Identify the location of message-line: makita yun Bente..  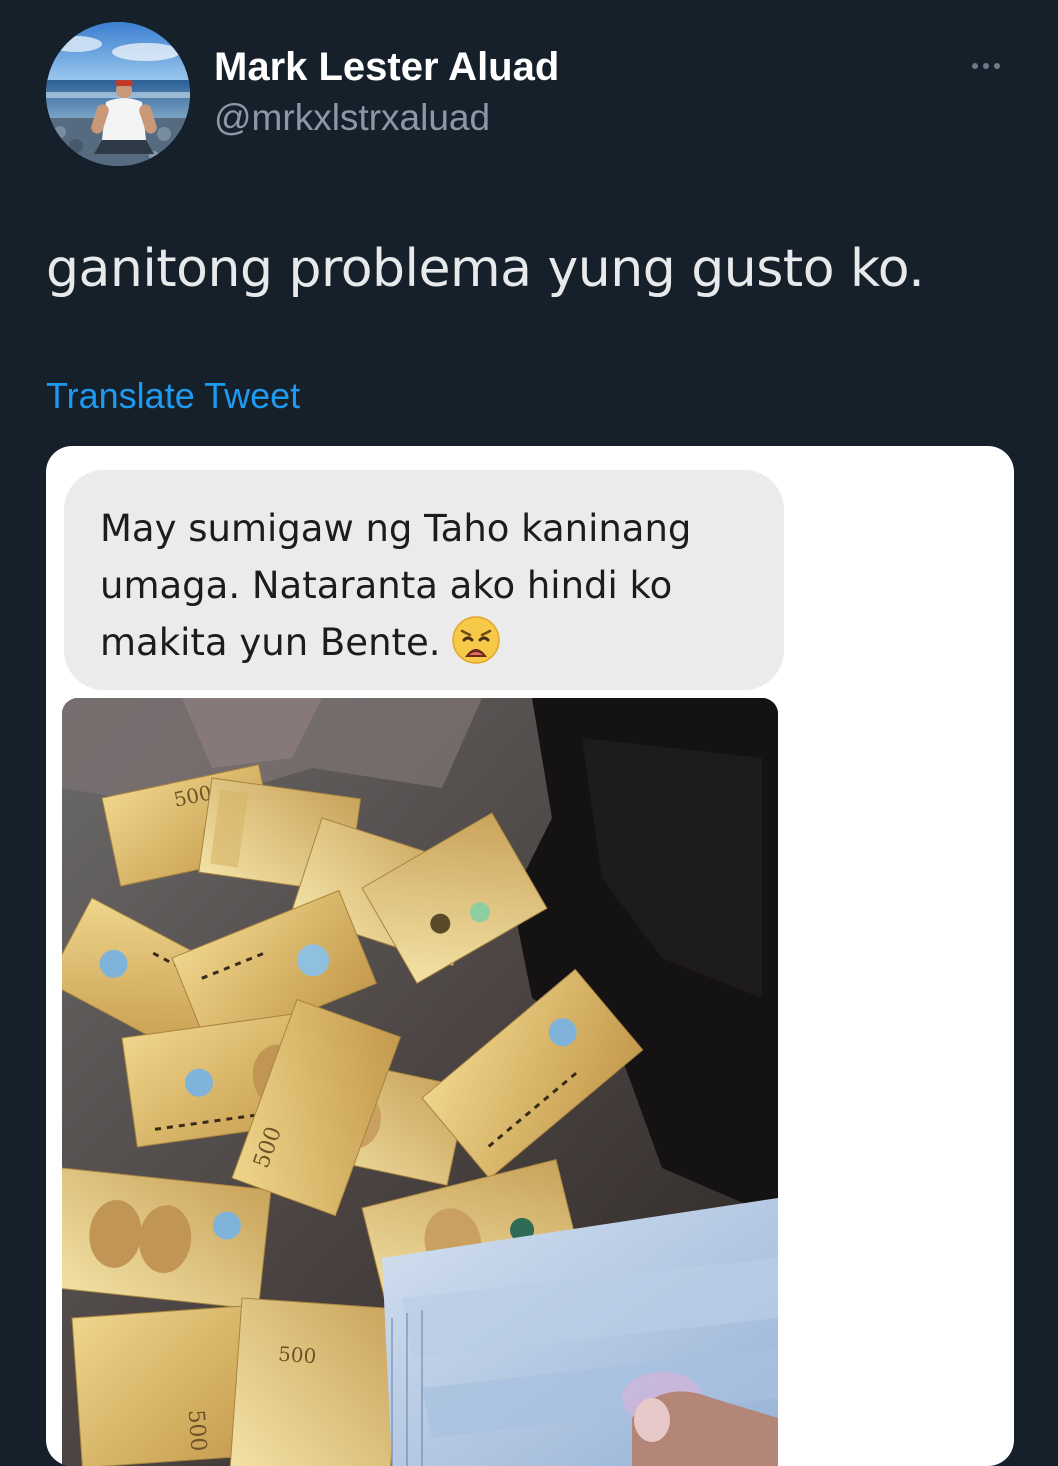
(440, 642).